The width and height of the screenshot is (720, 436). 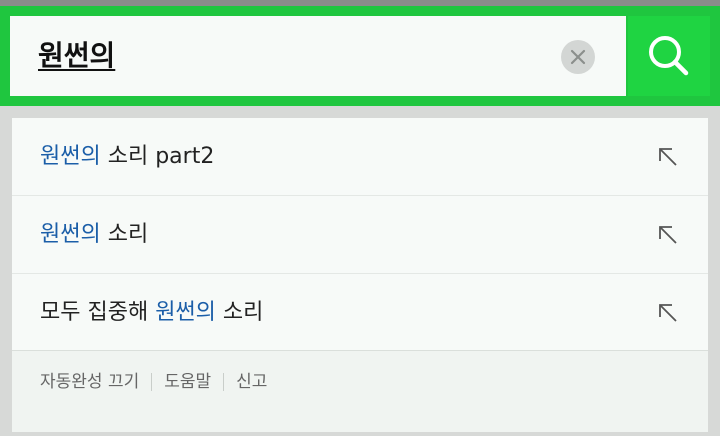 I want to click on clear-button, so click(x=578, y=57).